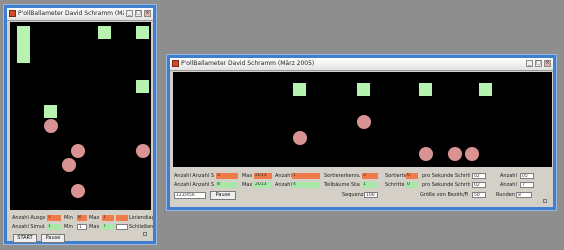 This screenshot has height=250, width=564. I want to click on label: Sortiererkennung Start, so click(342, 176).